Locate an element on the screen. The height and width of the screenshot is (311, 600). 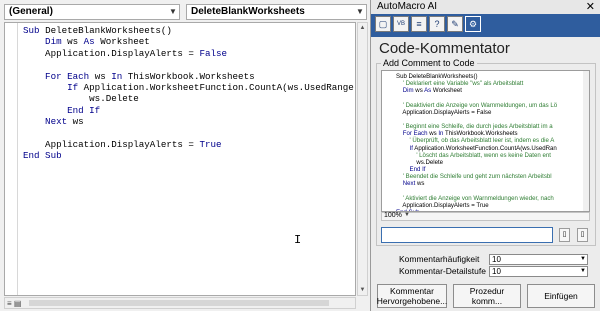
code-keyword: Dim is located at coordinates (45, 42).